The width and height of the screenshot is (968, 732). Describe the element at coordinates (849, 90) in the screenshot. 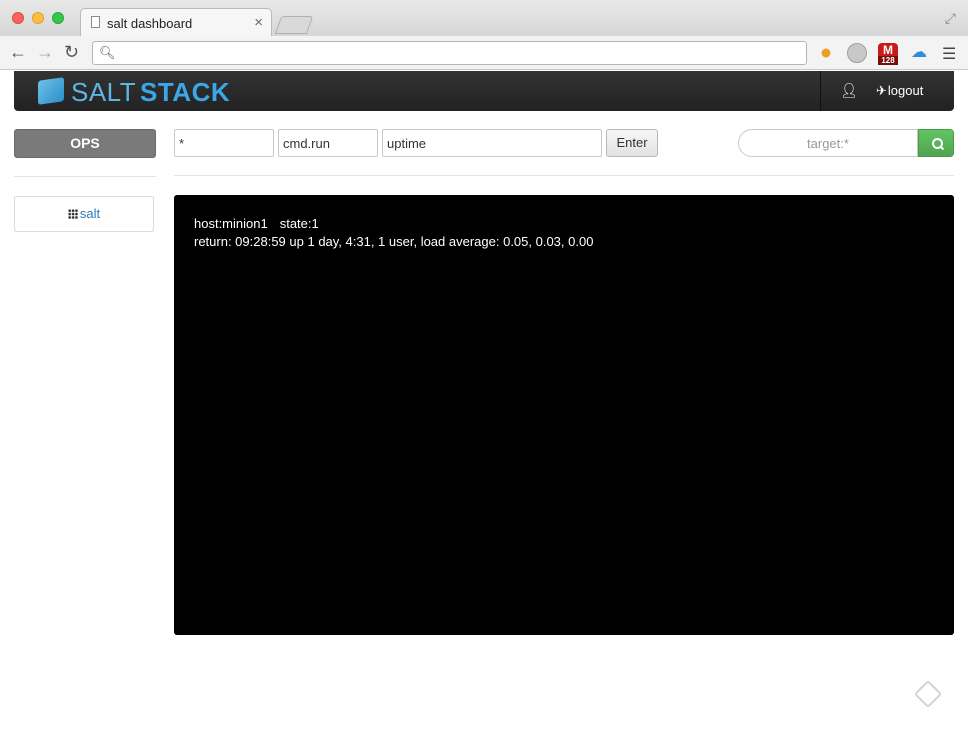

I see `user-icon: 👤︎` at that location.